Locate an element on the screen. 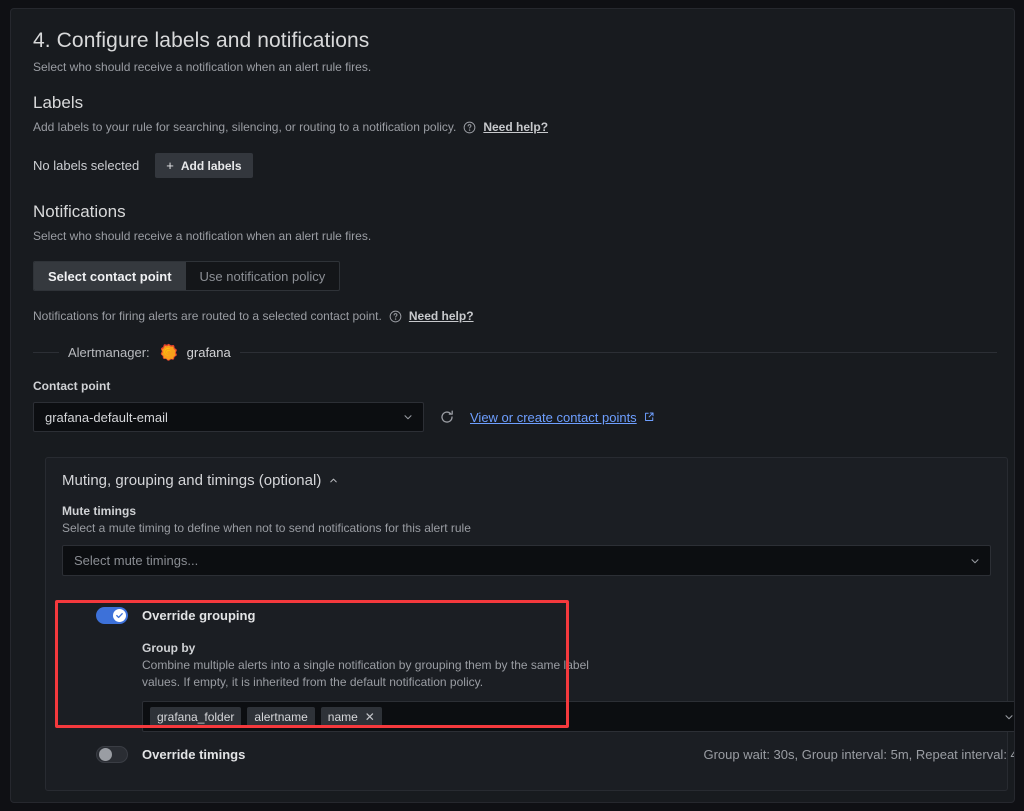 Image resolution: width=1024 pixels, height=811 pixels. notifications-need-help-link: Need help? is located at coordinates (441, 316).